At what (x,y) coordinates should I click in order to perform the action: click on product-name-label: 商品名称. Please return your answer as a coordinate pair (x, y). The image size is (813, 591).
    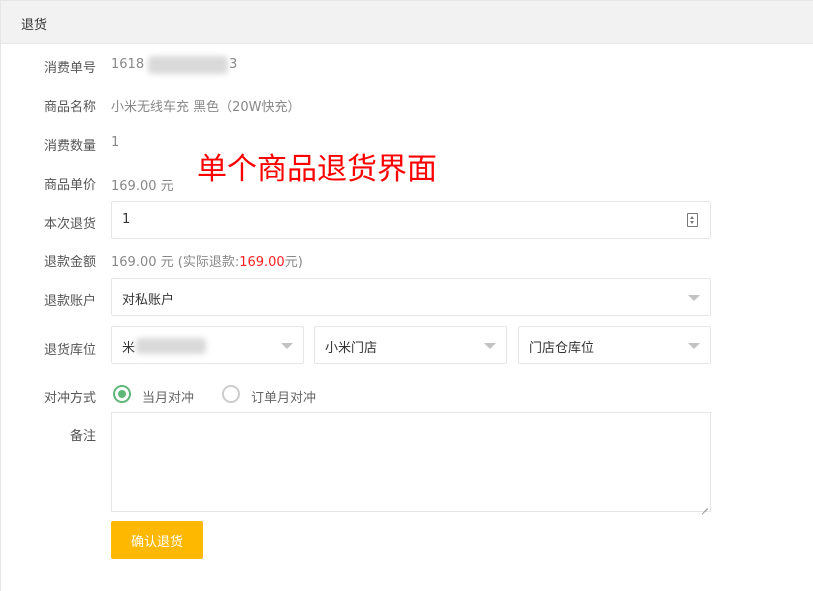
    Looking at the image, I should click on (69, 107).